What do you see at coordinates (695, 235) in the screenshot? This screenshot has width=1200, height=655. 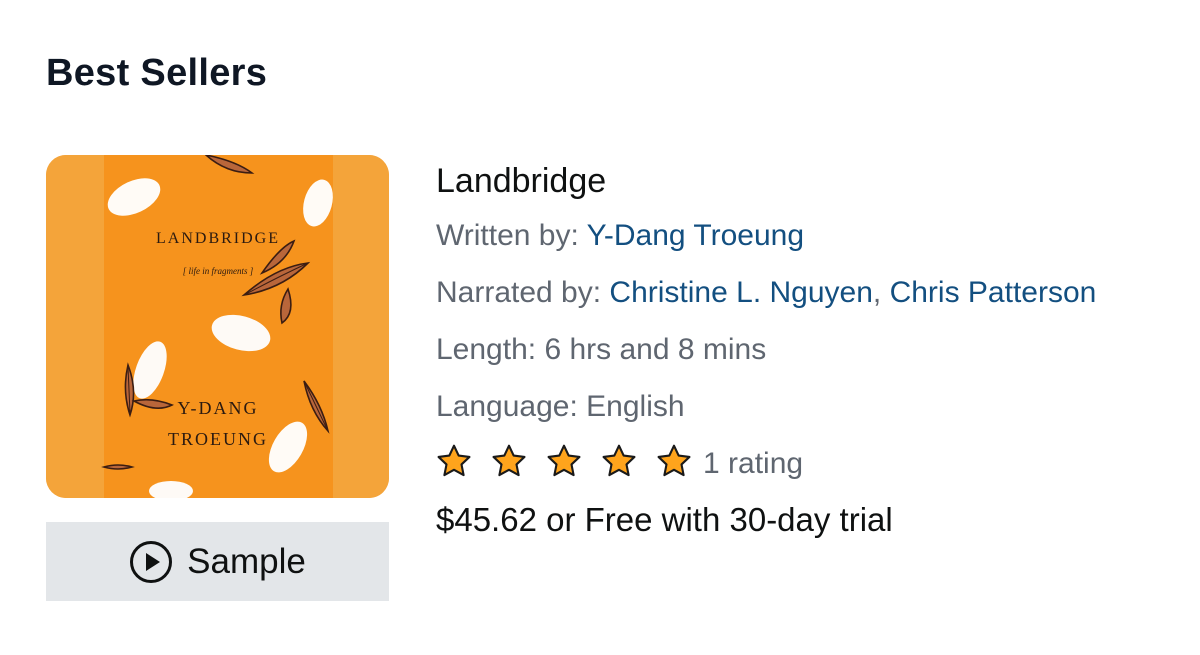 I see `author-link: Y-Dang Troeung` at bounding box center [695, 235].